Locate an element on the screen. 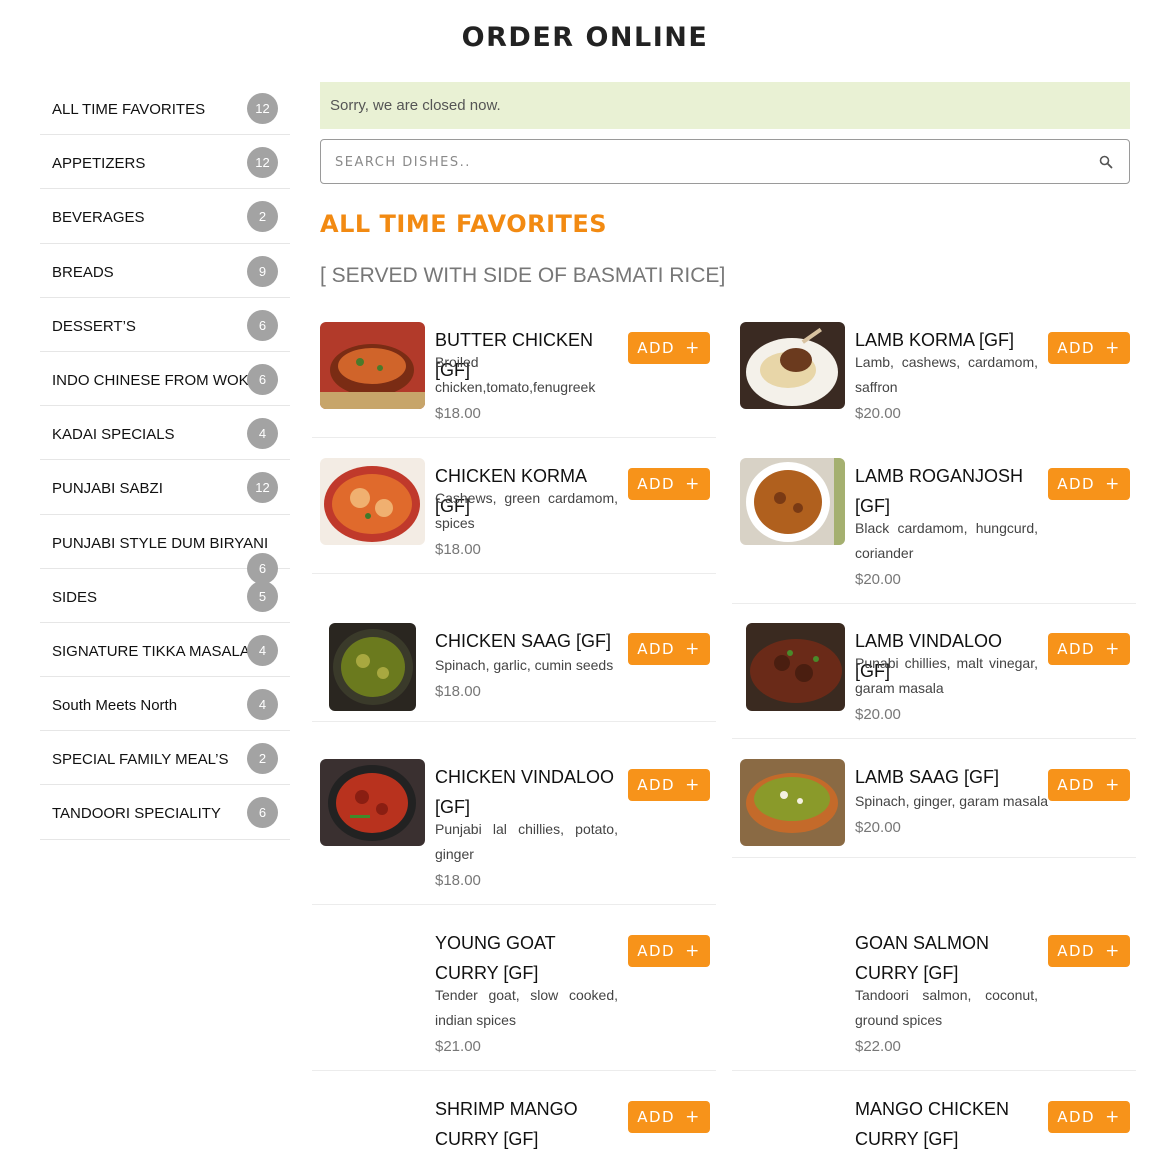 The height and width of the screenshot is (1159, 1170). category-label: SIGNATURE TIKKA MASALA is located at coordinates (151, 651).